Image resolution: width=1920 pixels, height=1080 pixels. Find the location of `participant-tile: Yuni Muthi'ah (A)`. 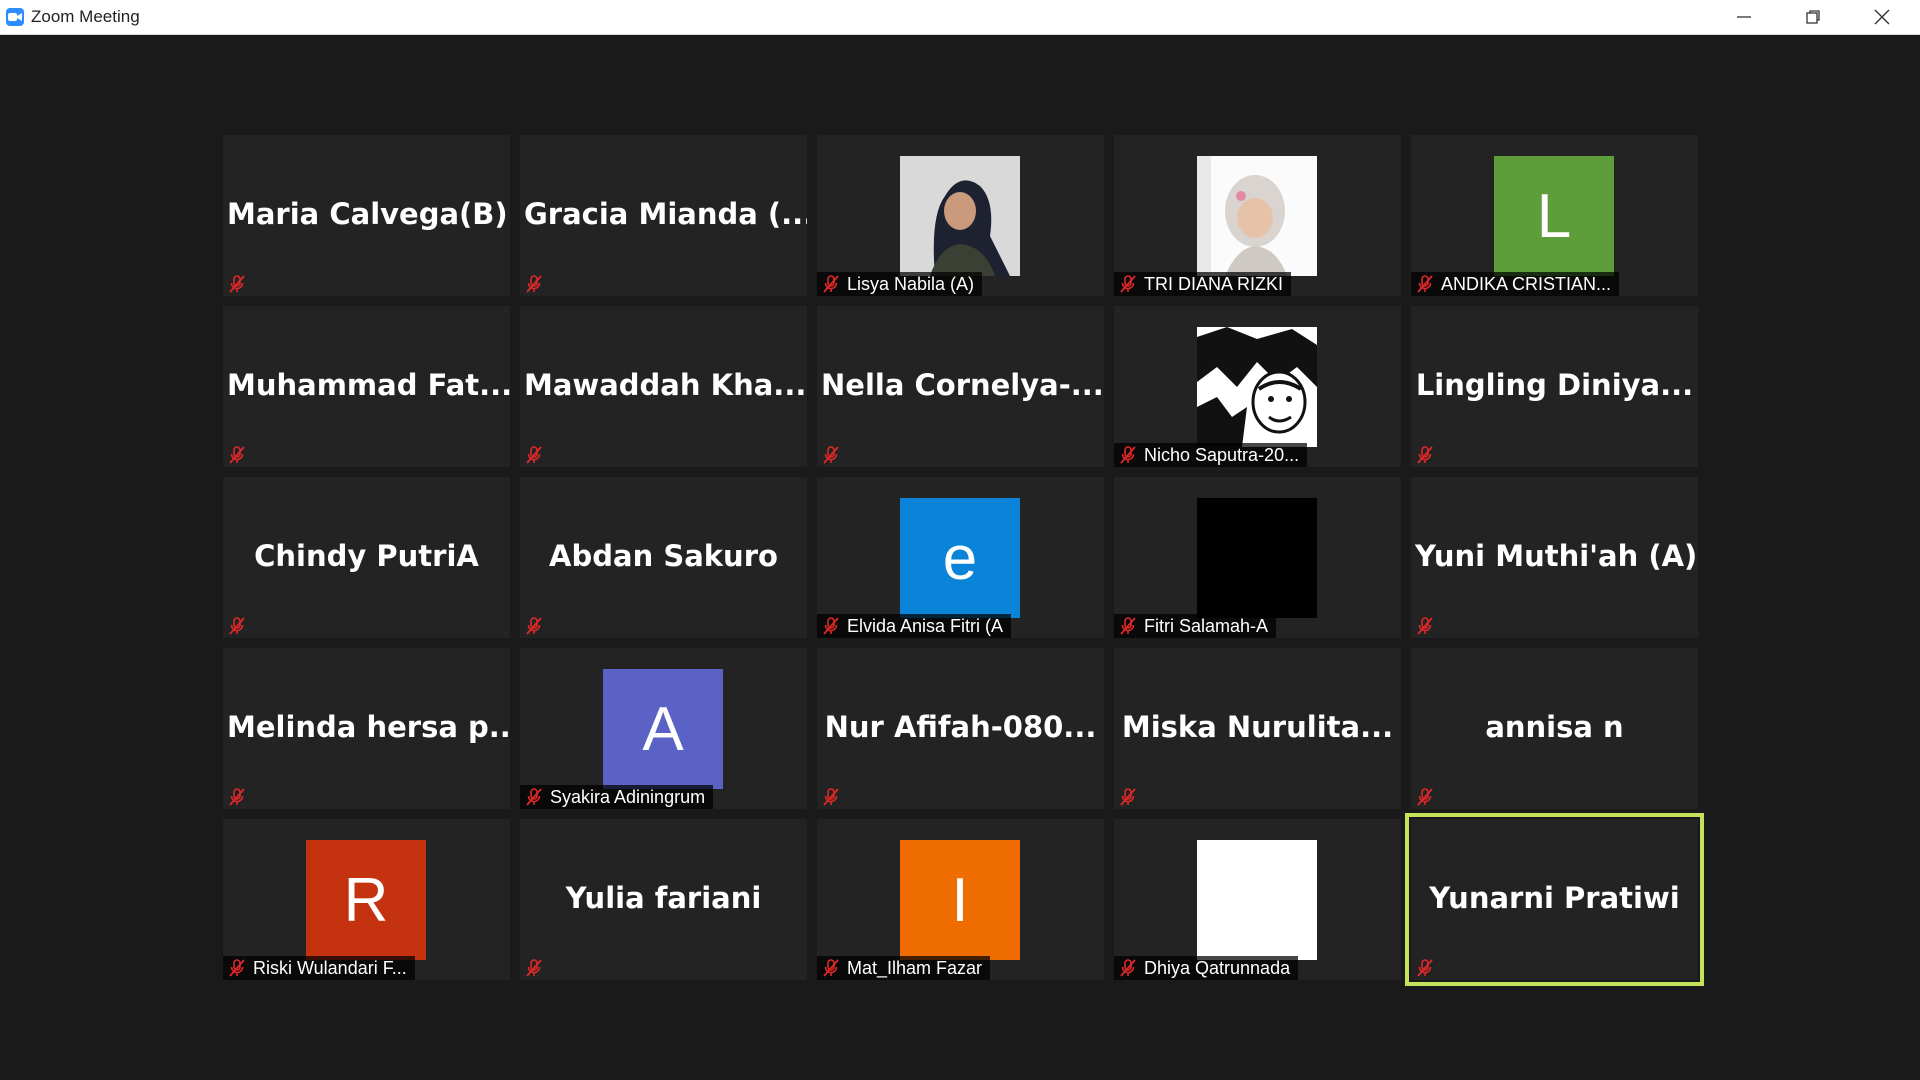

participant-tile: Yuni Muthi'ah (A) is located at coordinates (1554, 557).